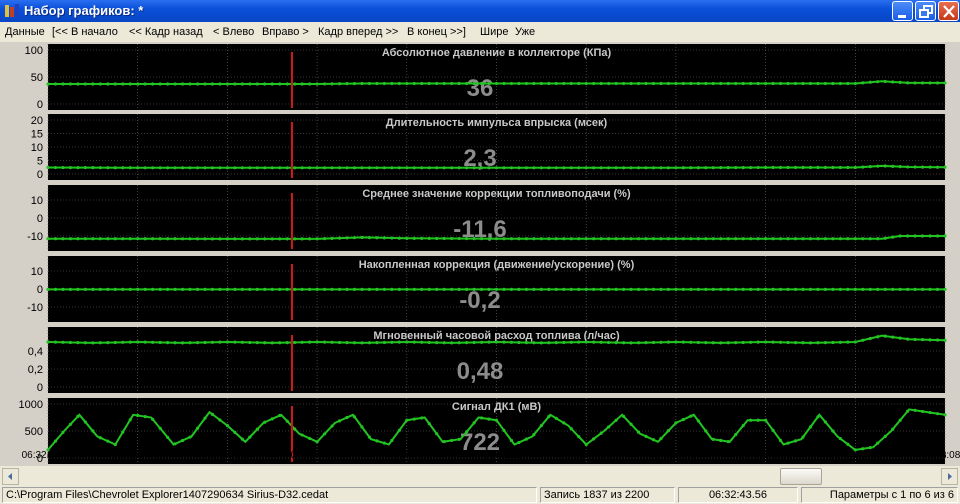 The image size is (960, 504). Describe the element at coordinates (525, 32) in the screenshot. I see `menu-narrower: Уже` at that location.